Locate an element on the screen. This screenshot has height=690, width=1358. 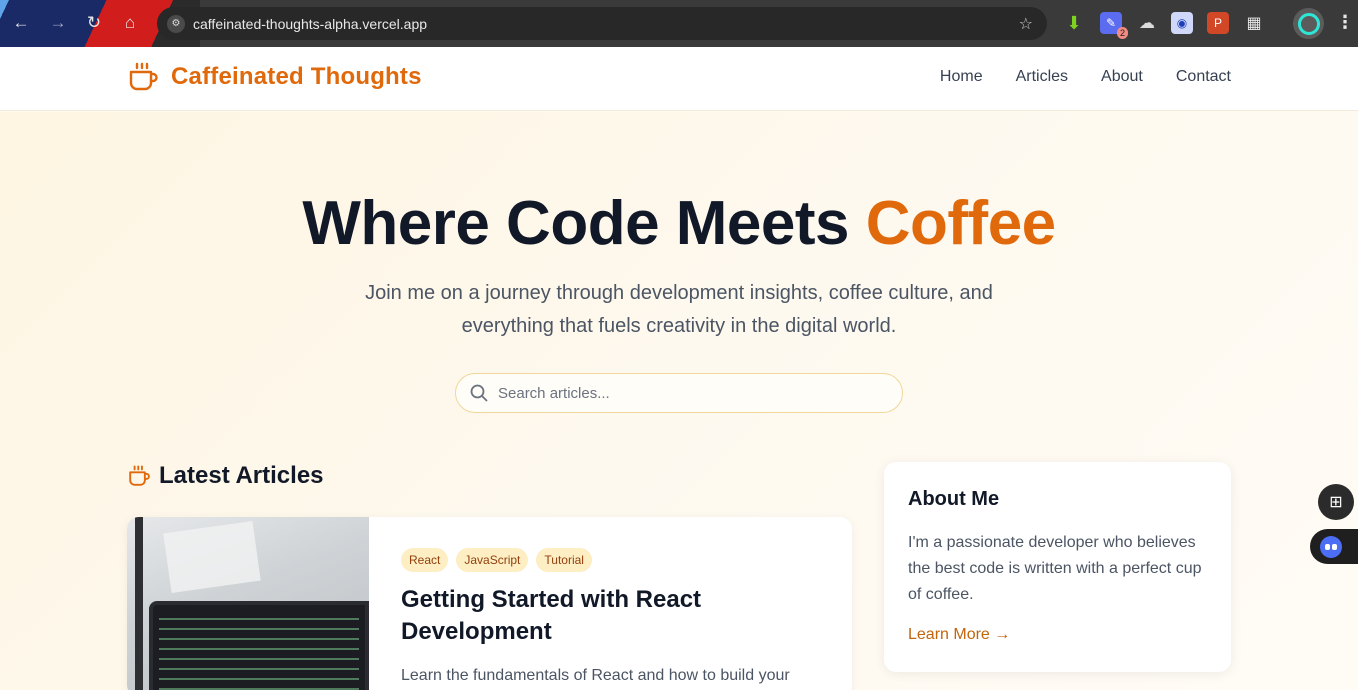
extension-icon: ✎ 2 is located at coordinates (1114, 25).